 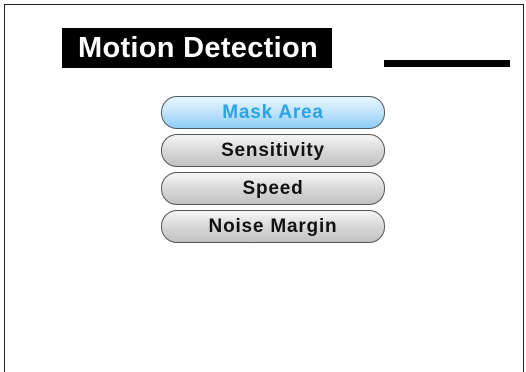 What do you see at coordinates (273, 150) in the screenshot?
I see `sensitivity-button: Sensitivity` at bounding box center [273, 150].